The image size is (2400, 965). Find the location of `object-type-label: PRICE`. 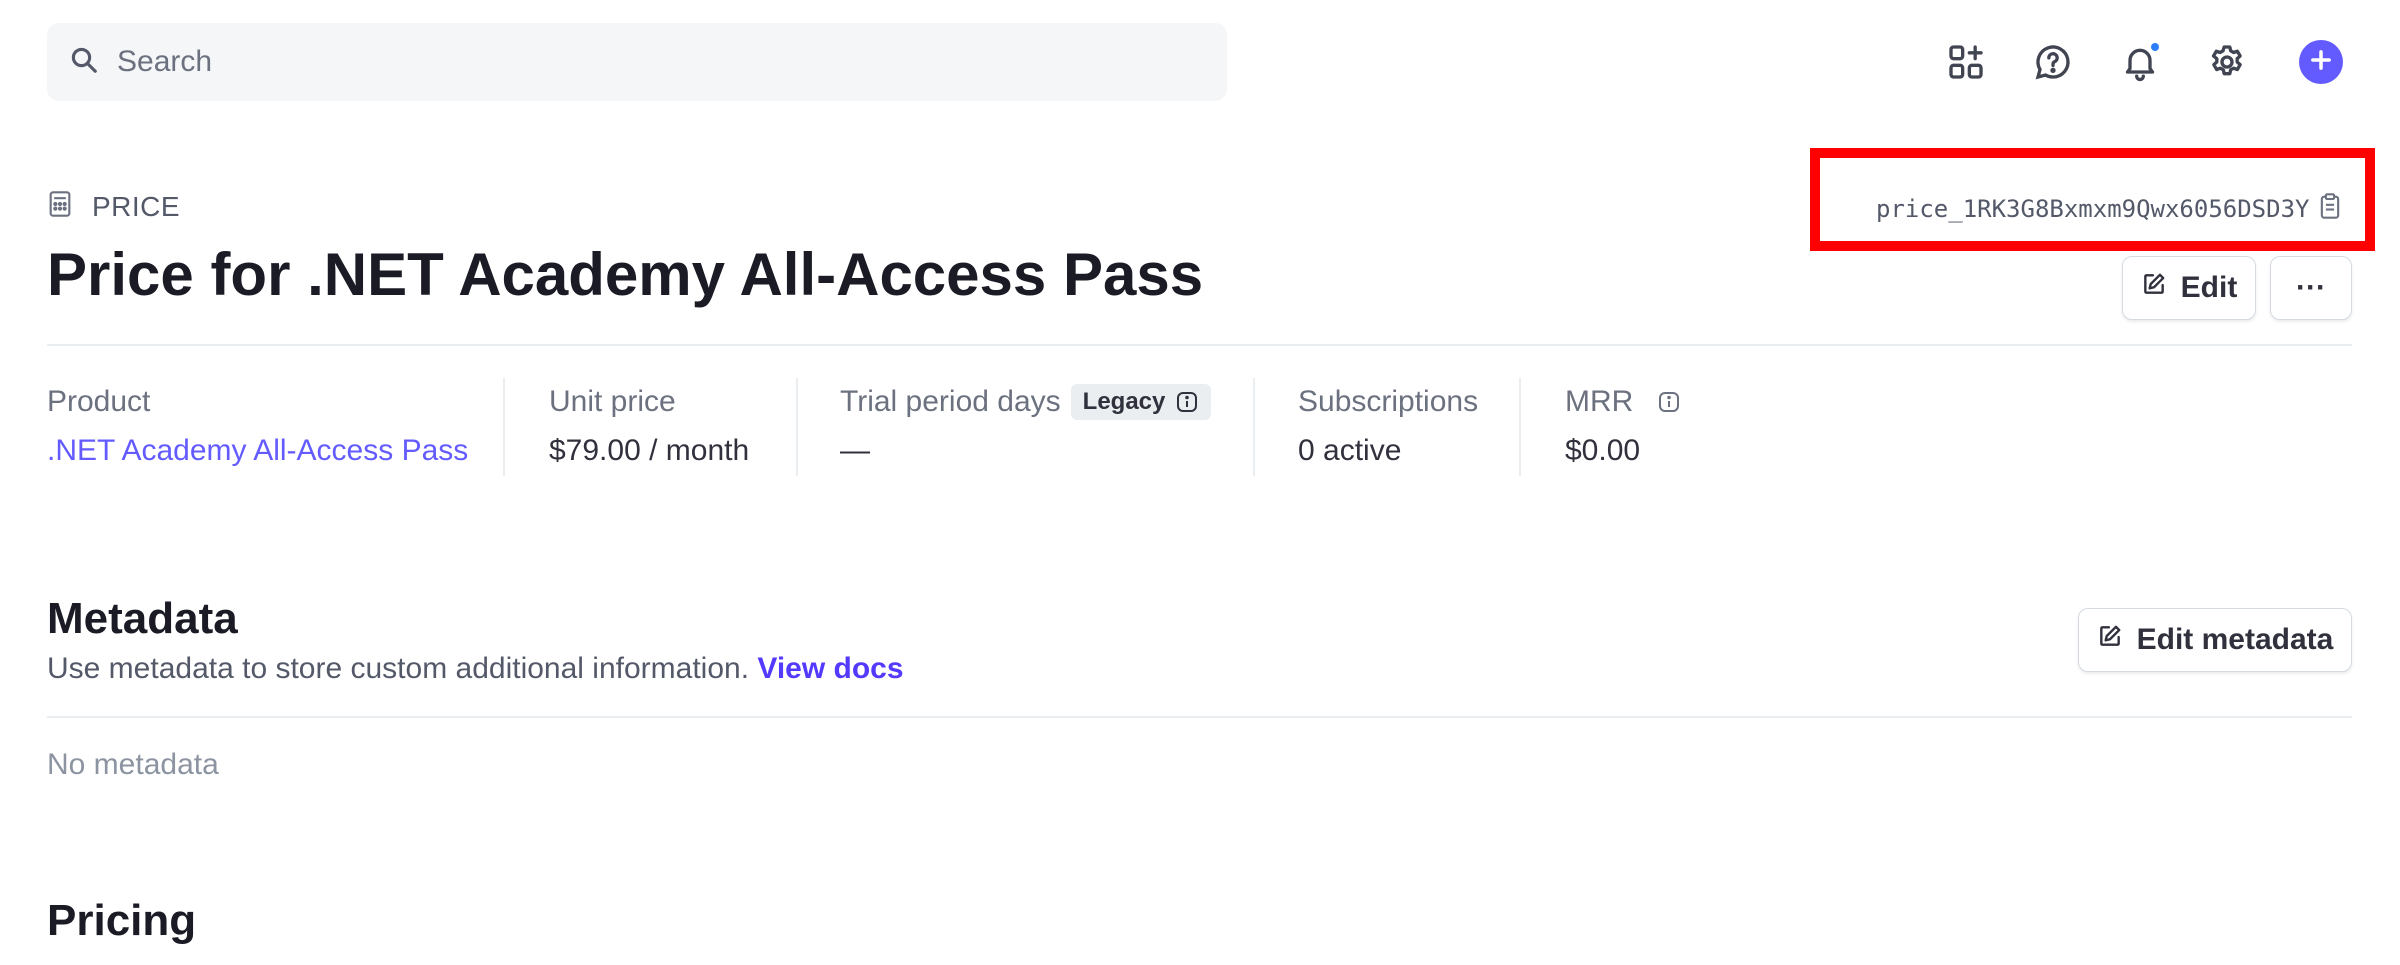

object-type-label: PRICE is located at coordinates (114, 206).